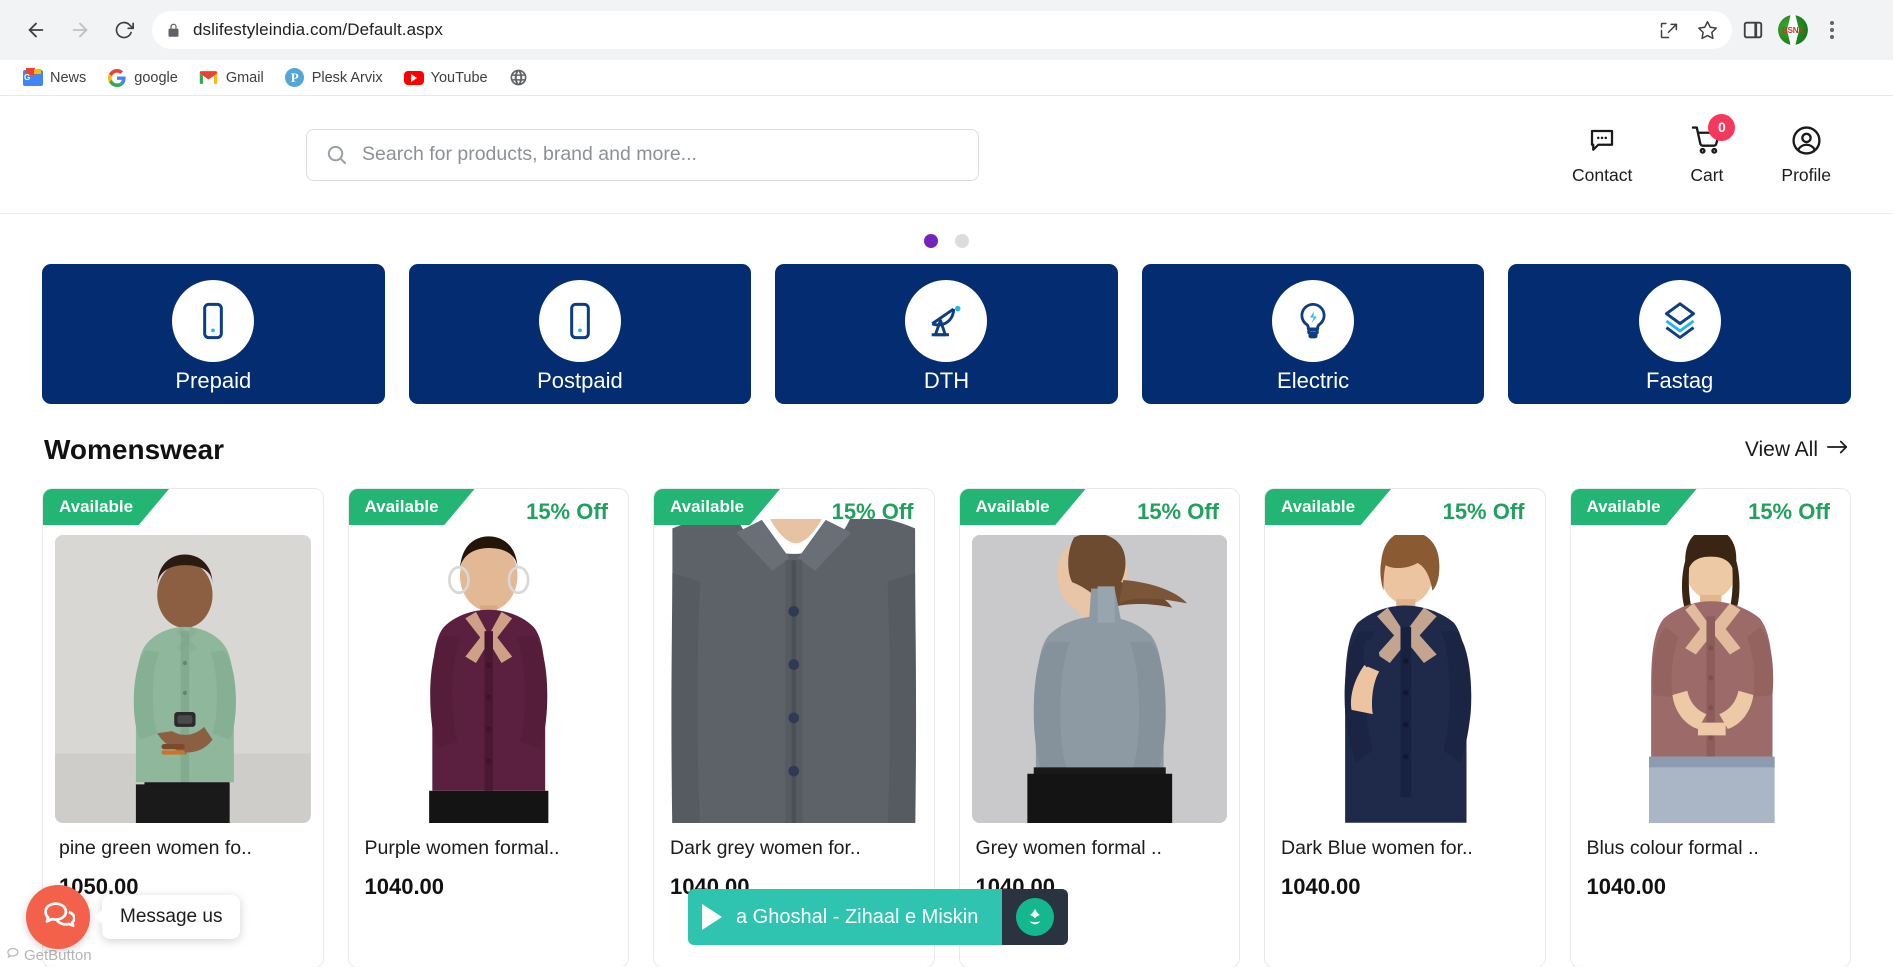  I want to click on contact-button: Contact, so click(1602, 155).